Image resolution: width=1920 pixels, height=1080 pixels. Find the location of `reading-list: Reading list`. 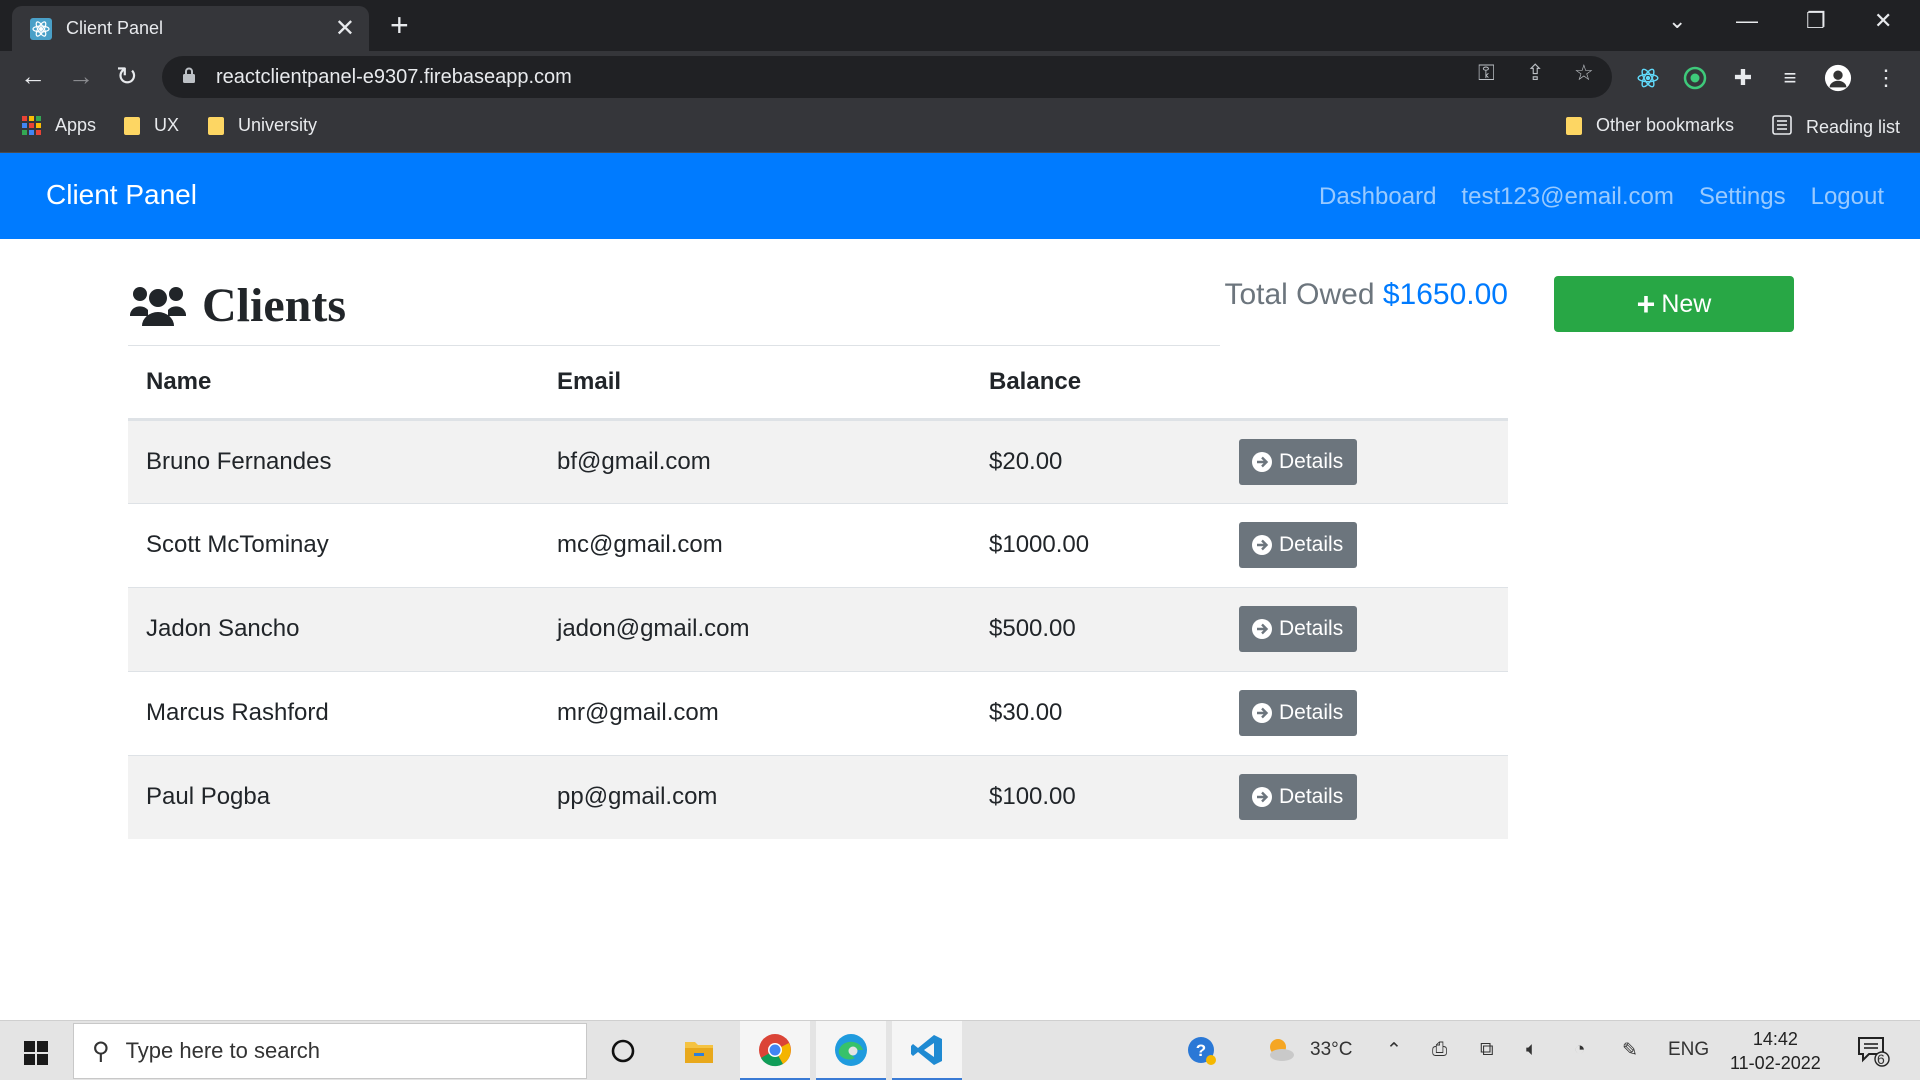

reading-list: Reading list is located at coordinates (1836, 127).